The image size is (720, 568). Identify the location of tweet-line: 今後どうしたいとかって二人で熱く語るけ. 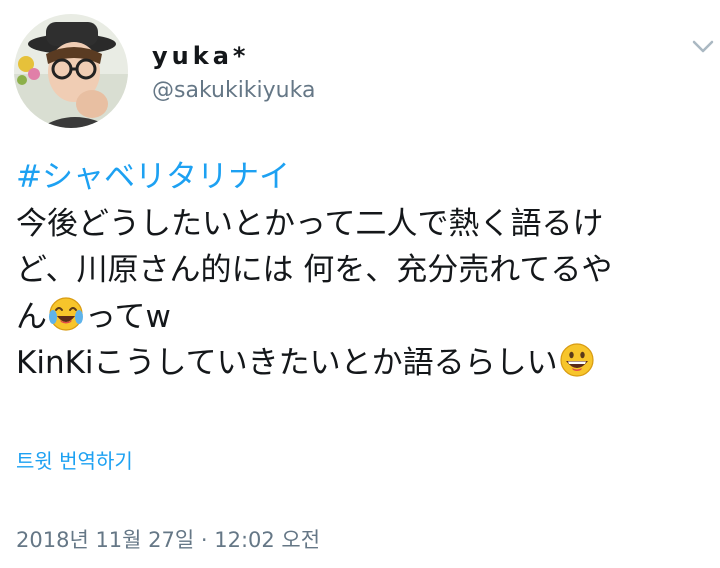
(310, 223).